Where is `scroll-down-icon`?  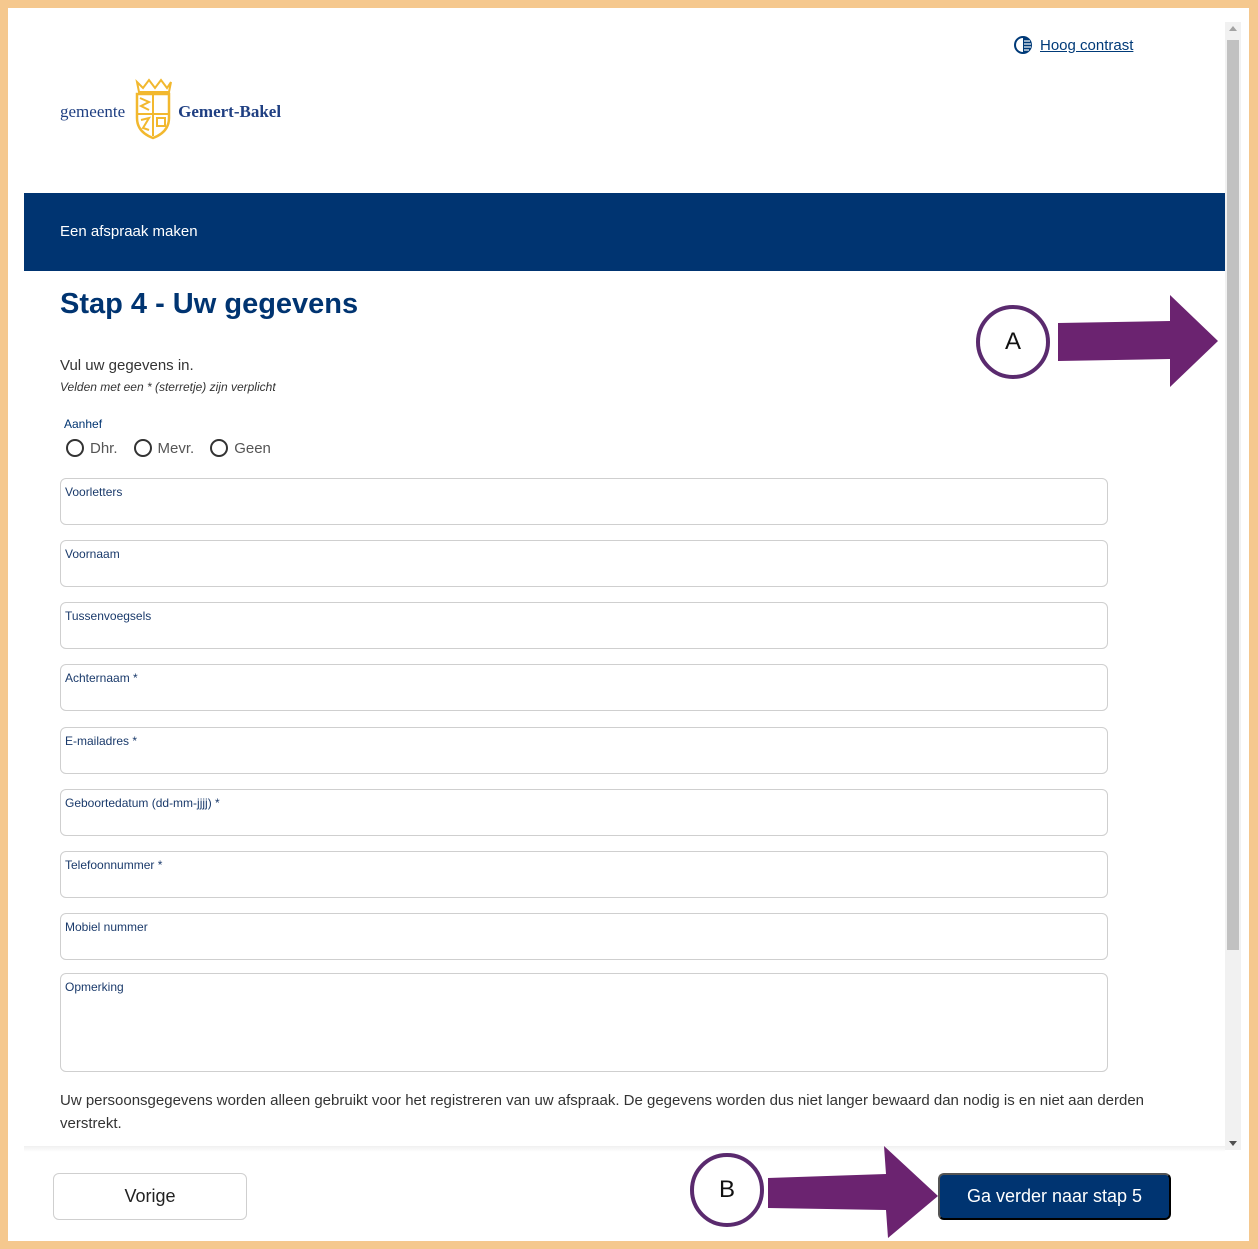
scroll-down-icon is located at coordinates (1233, 1143).